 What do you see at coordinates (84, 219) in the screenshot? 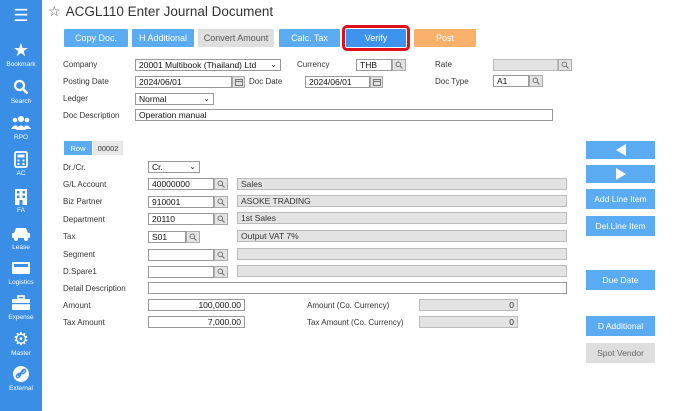
I see `department-label: Department` at bounding box center [84, 219].